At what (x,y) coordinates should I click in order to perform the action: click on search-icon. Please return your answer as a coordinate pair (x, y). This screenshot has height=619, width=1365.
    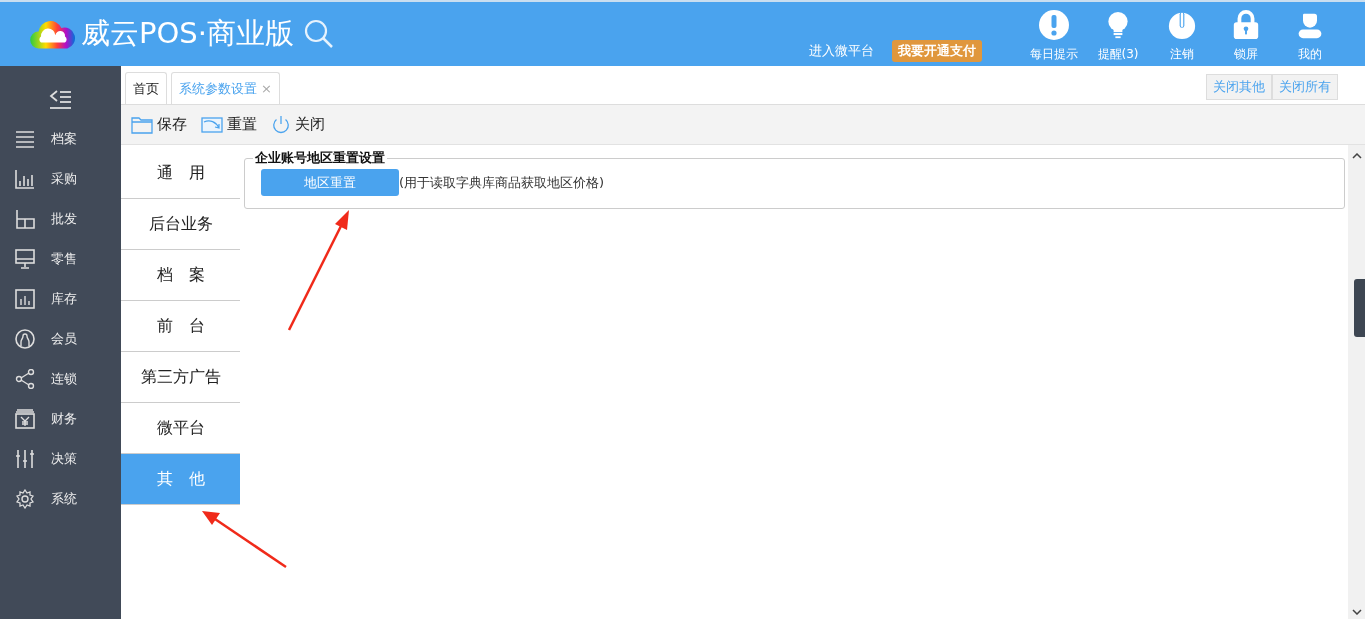
    Looking at the image, I should click on (318, 34).